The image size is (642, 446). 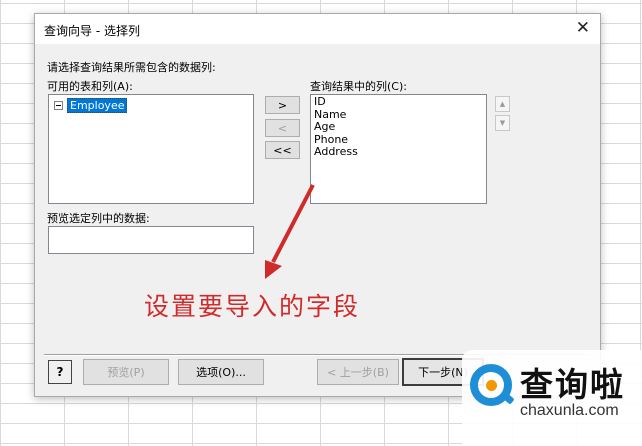 What do you see at coordinates (572, 384) in the screenshot?
I see `watermark-brand: 查询啦` at bounding box center [572, 384].